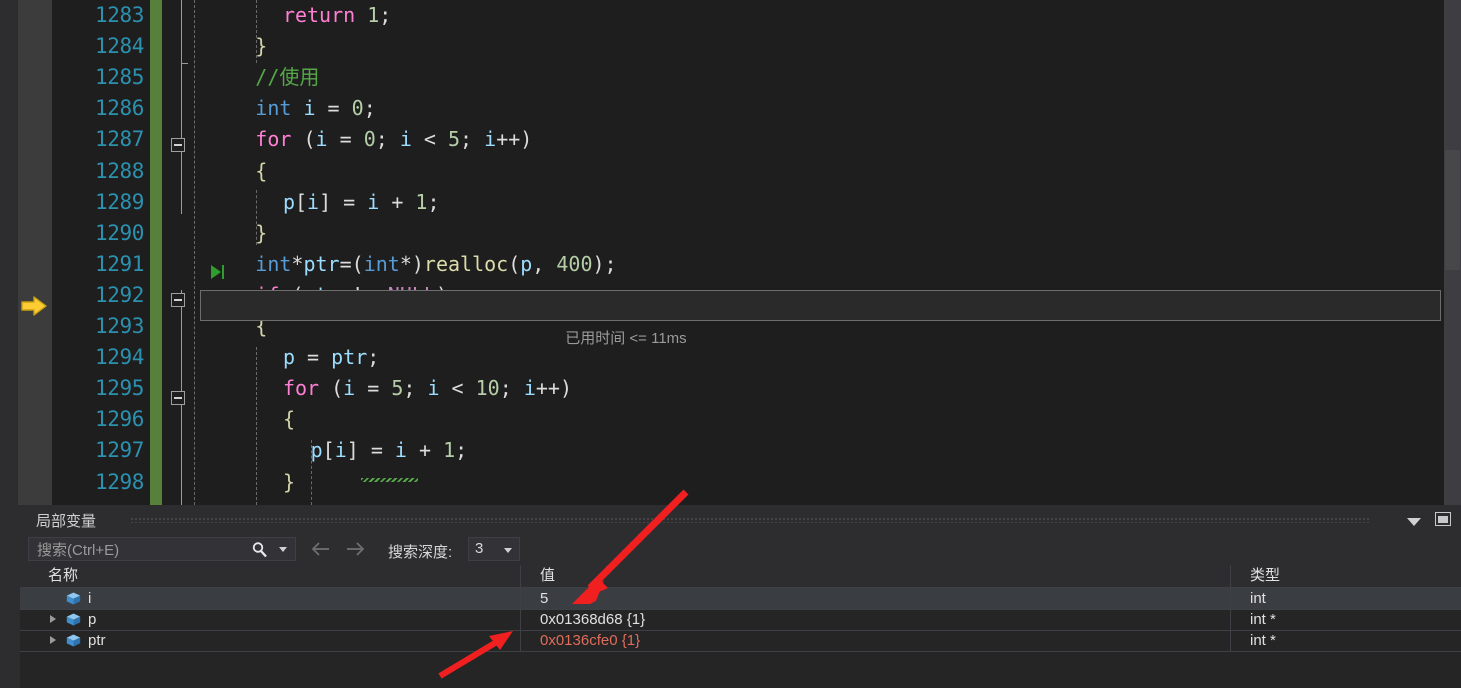 This screenshot has height=688, width=1461. I want to click on code-line: 1288 {, so click(730, 171).